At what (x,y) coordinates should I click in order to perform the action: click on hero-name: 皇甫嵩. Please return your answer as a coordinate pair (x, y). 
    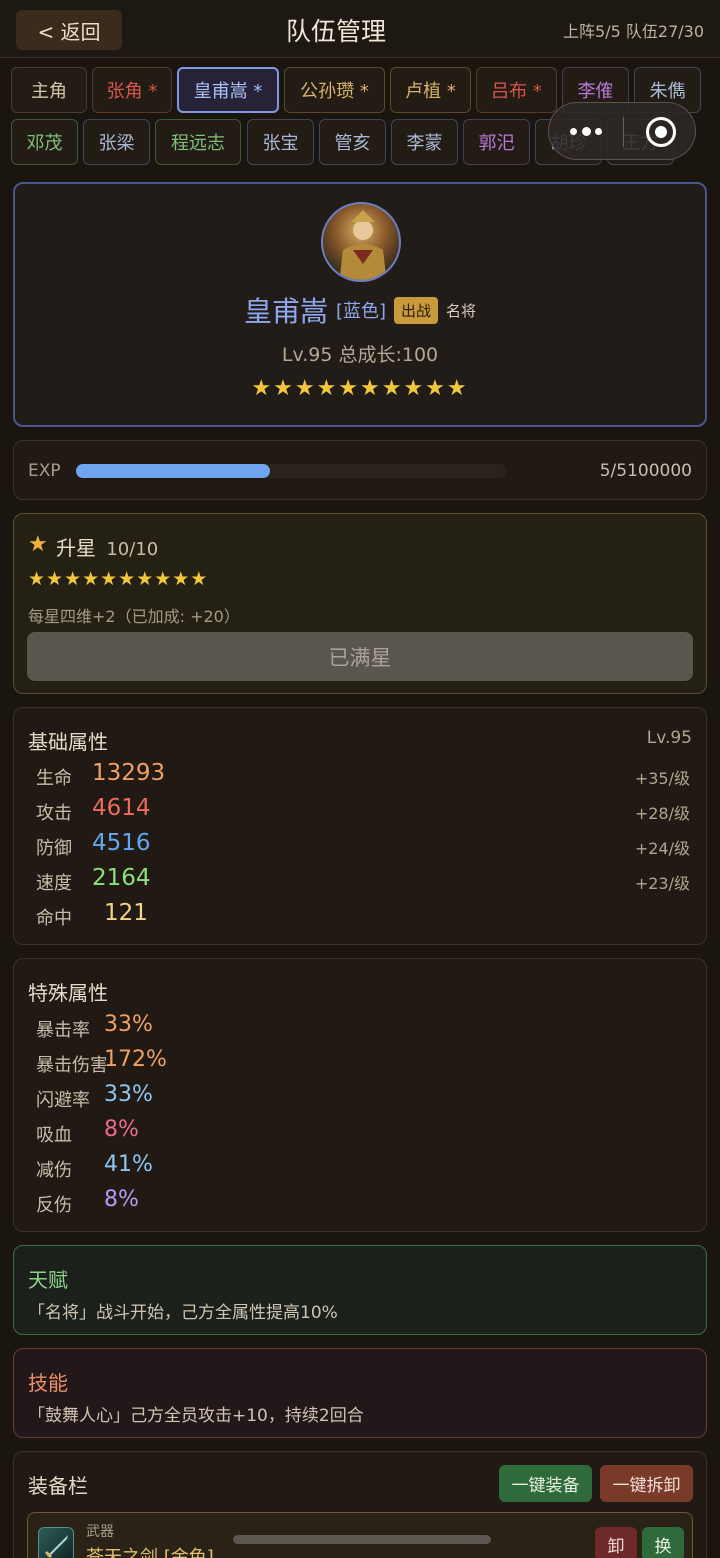
    Looking at the image, I should click on (285, 311).